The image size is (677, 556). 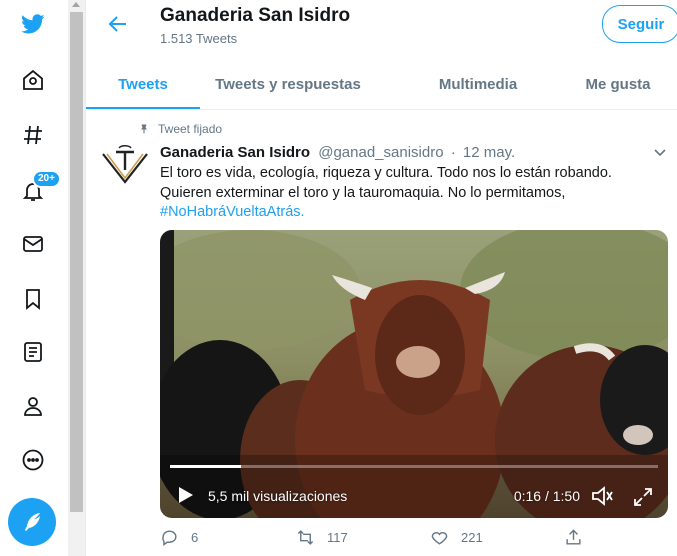 What do you see at coordinates (660, 152) in the screenshot?
I see `chevron-down-icon` at bounding box center [660, 152].